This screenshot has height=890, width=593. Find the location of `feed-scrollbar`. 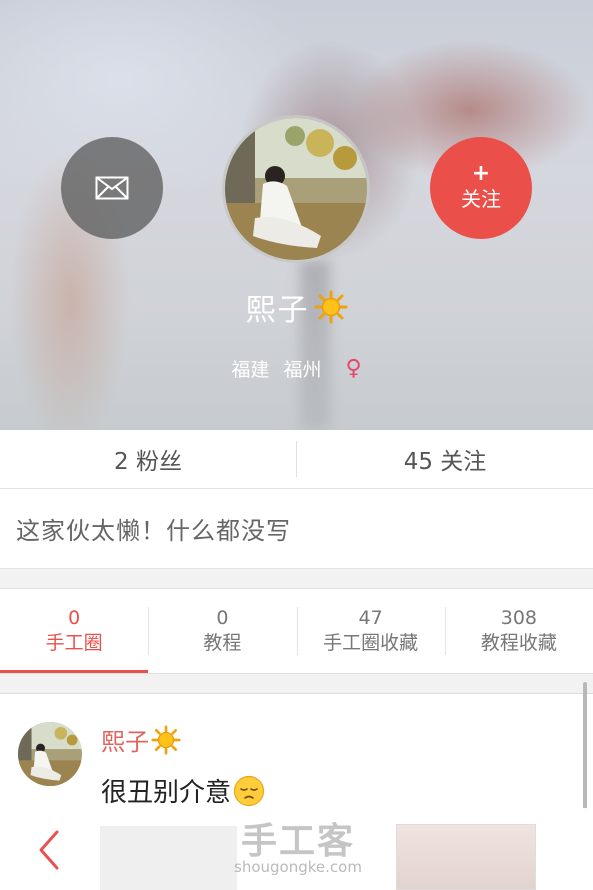

feed-scrollbar is located at coordinates (585, 747).